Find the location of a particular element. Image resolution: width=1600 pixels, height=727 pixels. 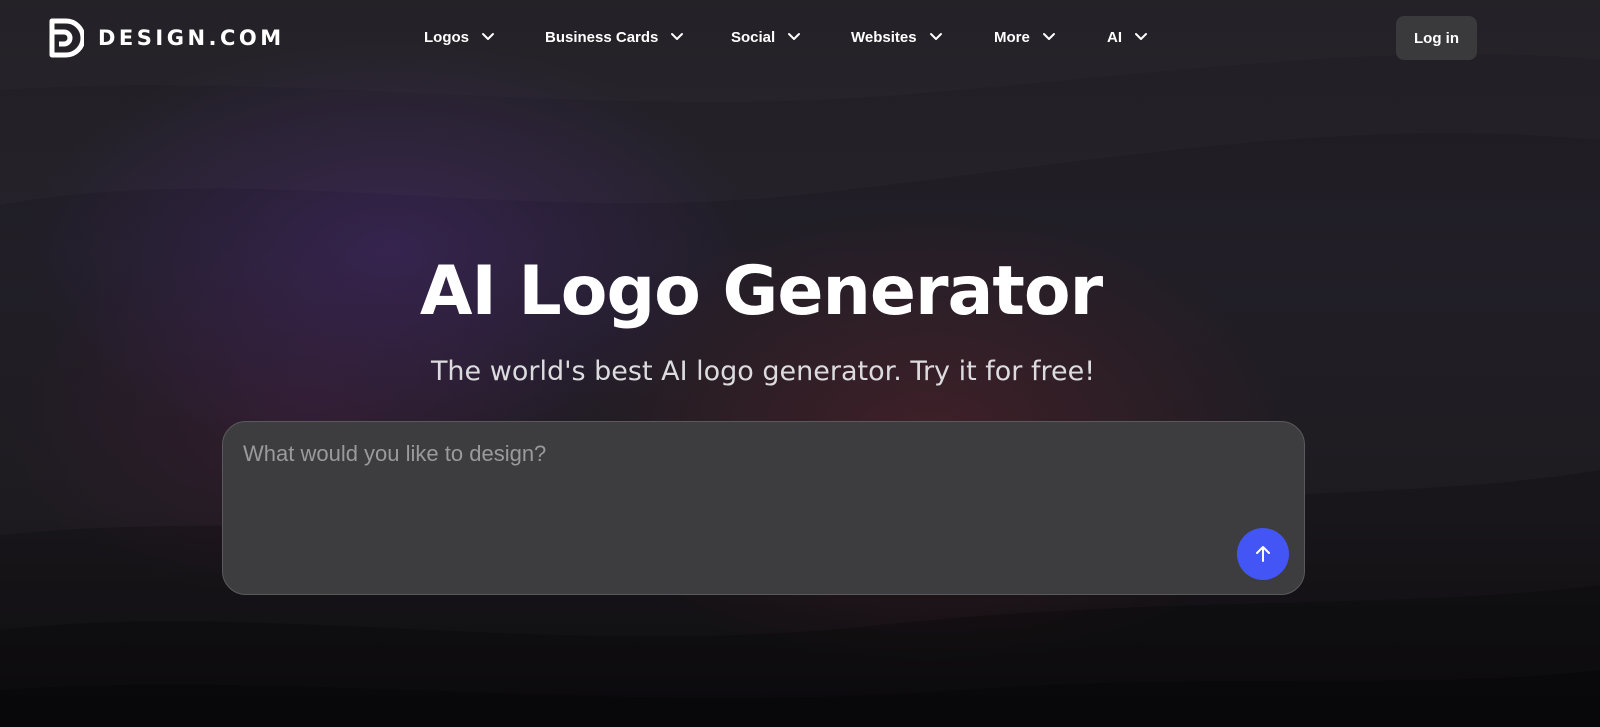

brand-name: DESIGN.COM is located at coordinates (191, 38).